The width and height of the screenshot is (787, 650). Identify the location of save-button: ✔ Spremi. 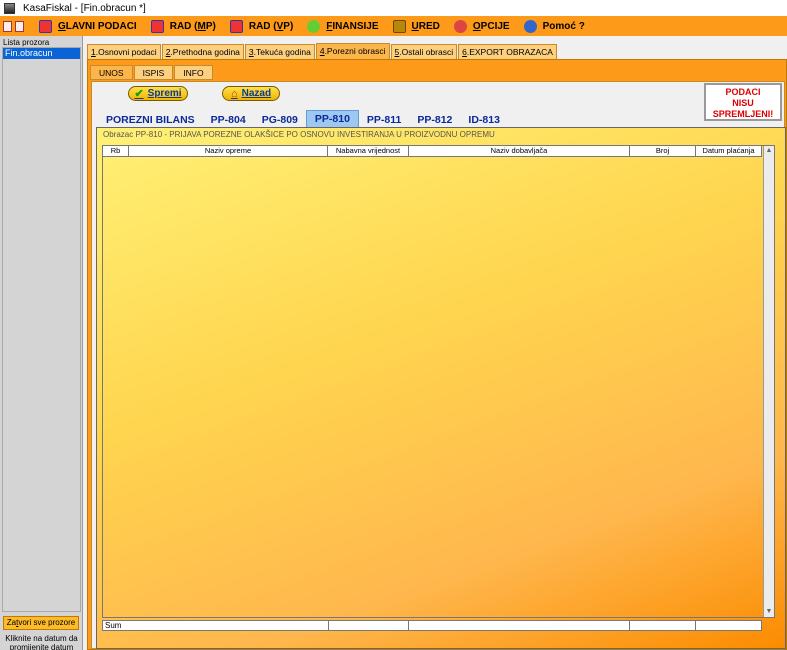
(158, 93).